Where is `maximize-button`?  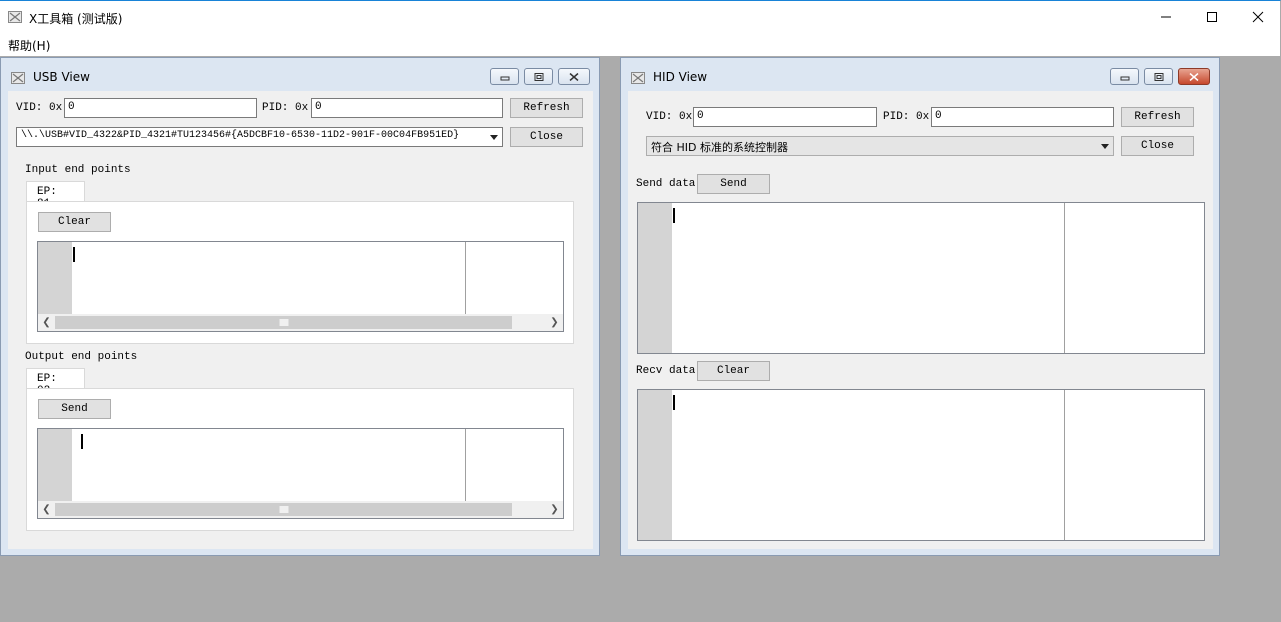
maximize-button is located at coordinates (1212, 17).